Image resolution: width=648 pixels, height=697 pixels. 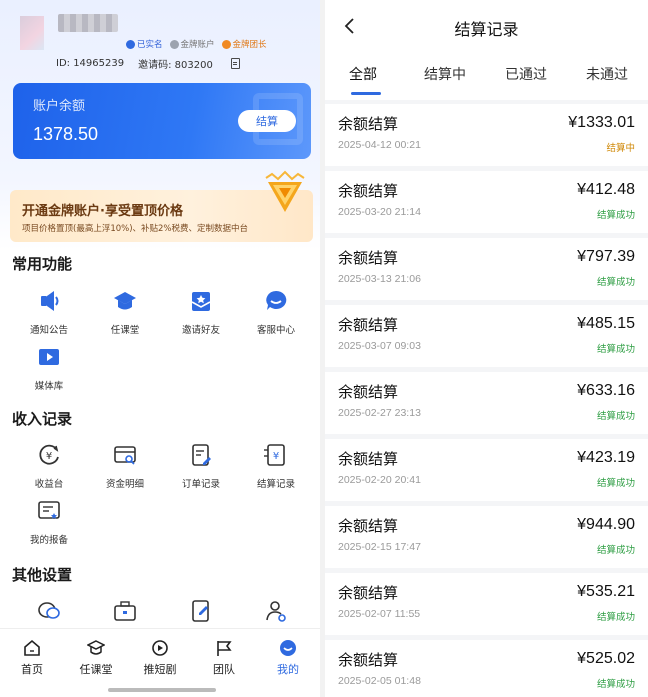 What do you see at coordinates (607, 74) in the screenshot?
I see `tab-rejected: 未通过` at bounding box center [607, 74].